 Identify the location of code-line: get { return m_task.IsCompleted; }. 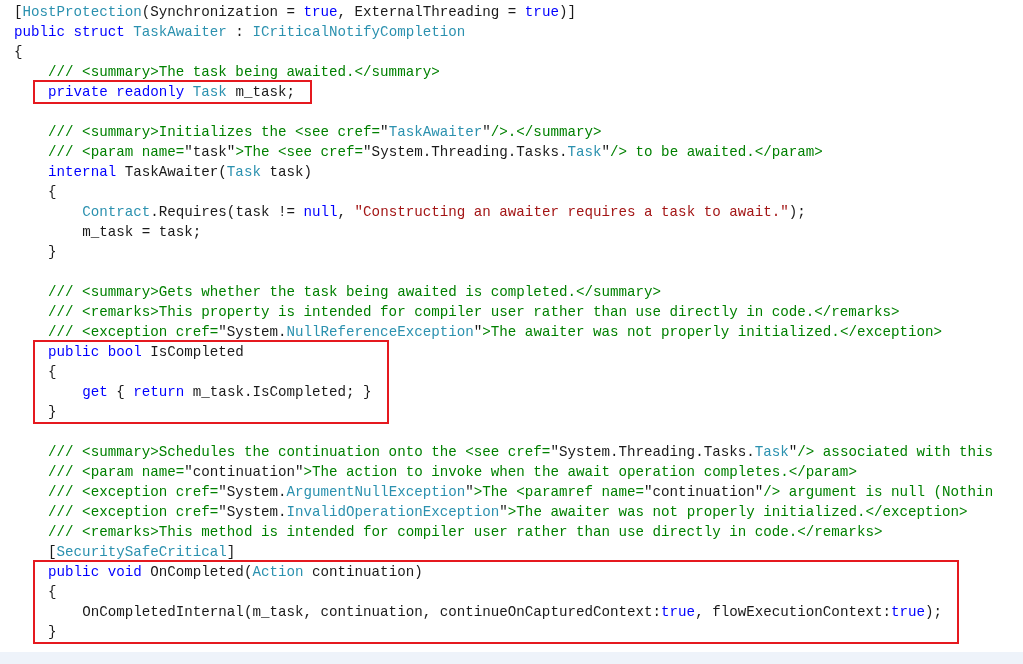
(227, 392).